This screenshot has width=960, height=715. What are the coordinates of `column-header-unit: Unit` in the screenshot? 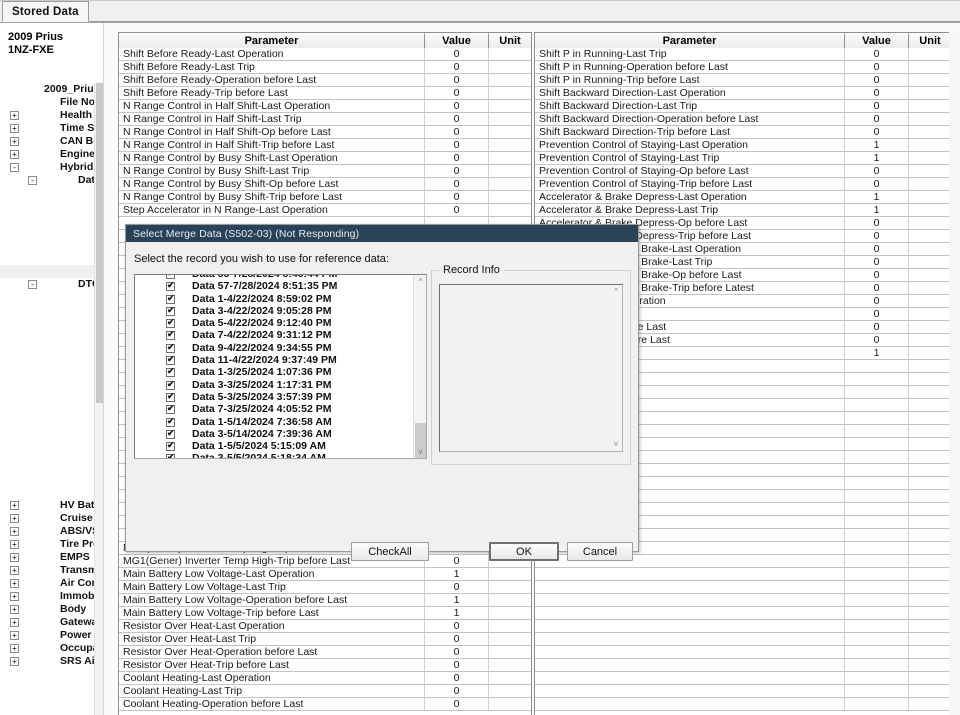 It's located at (930, 40).